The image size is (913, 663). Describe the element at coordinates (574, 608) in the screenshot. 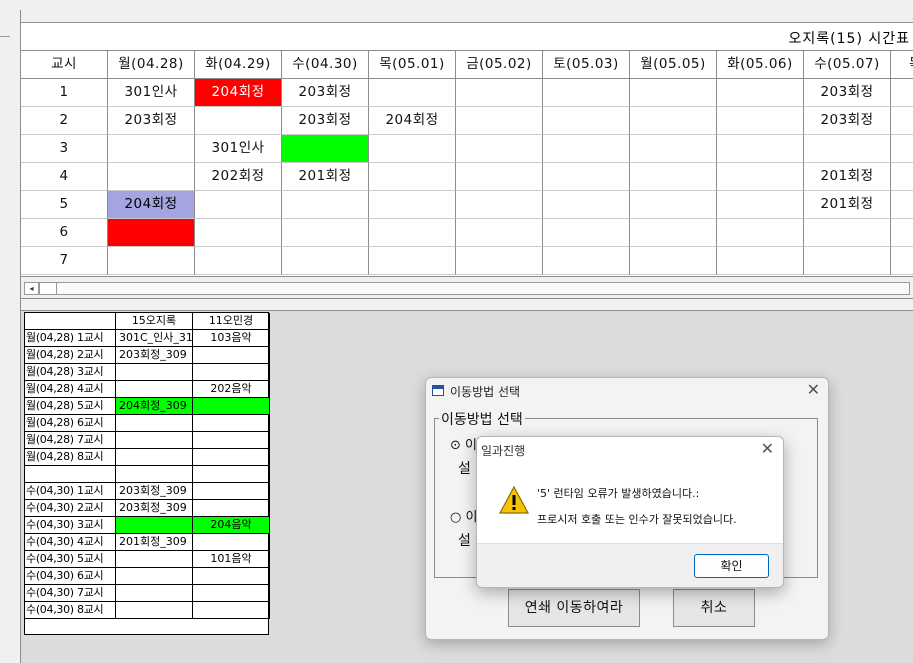

I see `chain-move-button: 연쇄 이동하여라` at that location.